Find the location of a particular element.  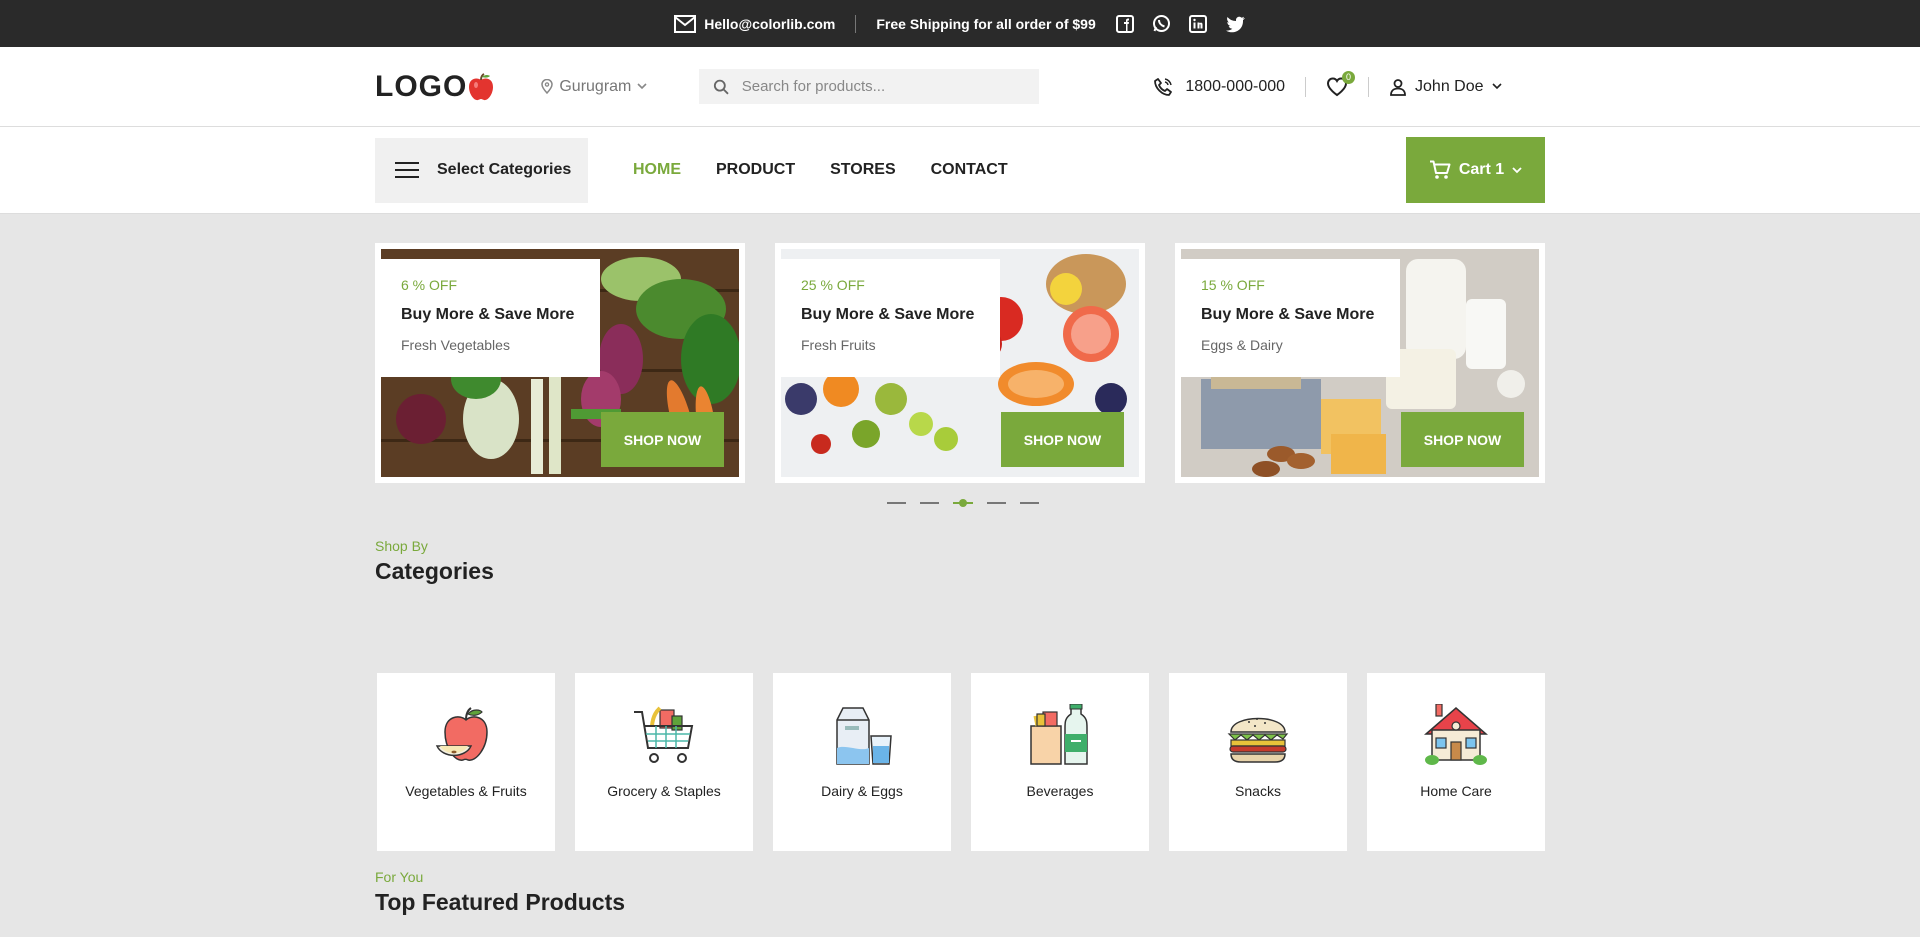

category-label: Dairy & Eggs is located at coordinates (862, 791).